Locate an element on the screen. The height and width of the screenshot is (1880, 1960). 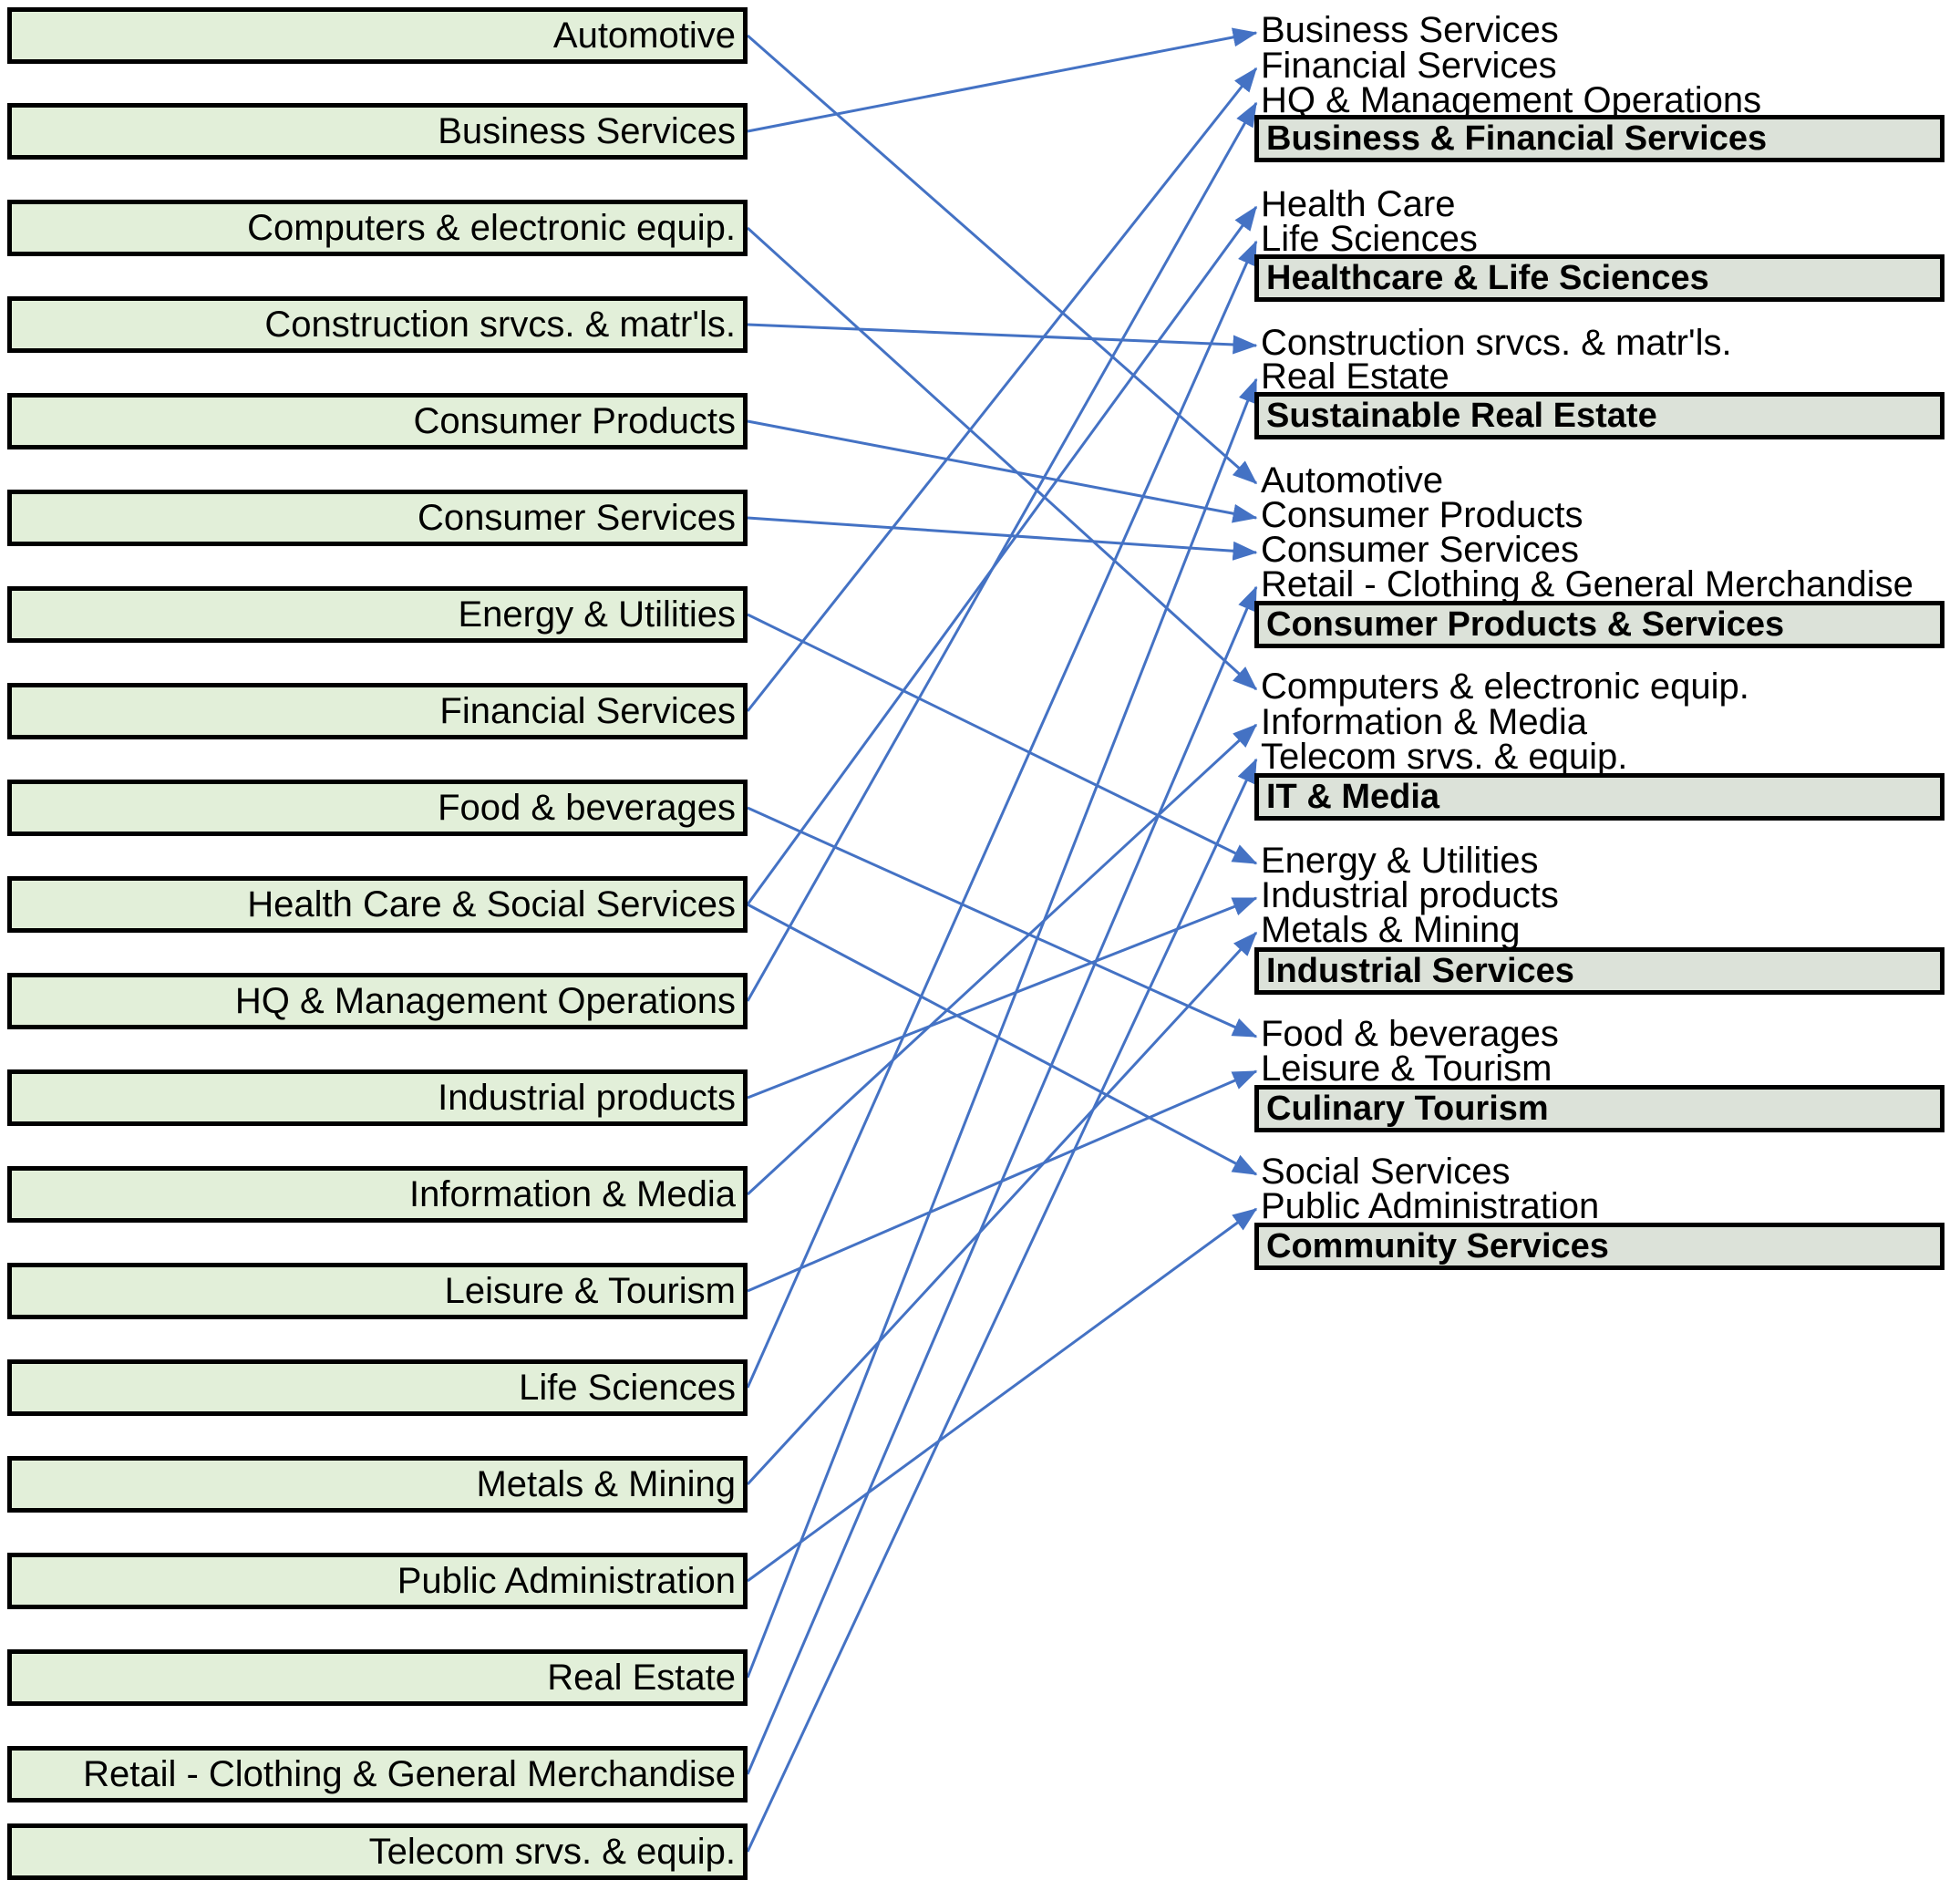
source-box-label: Metals & Mining is located at coordinates (606, 1484).